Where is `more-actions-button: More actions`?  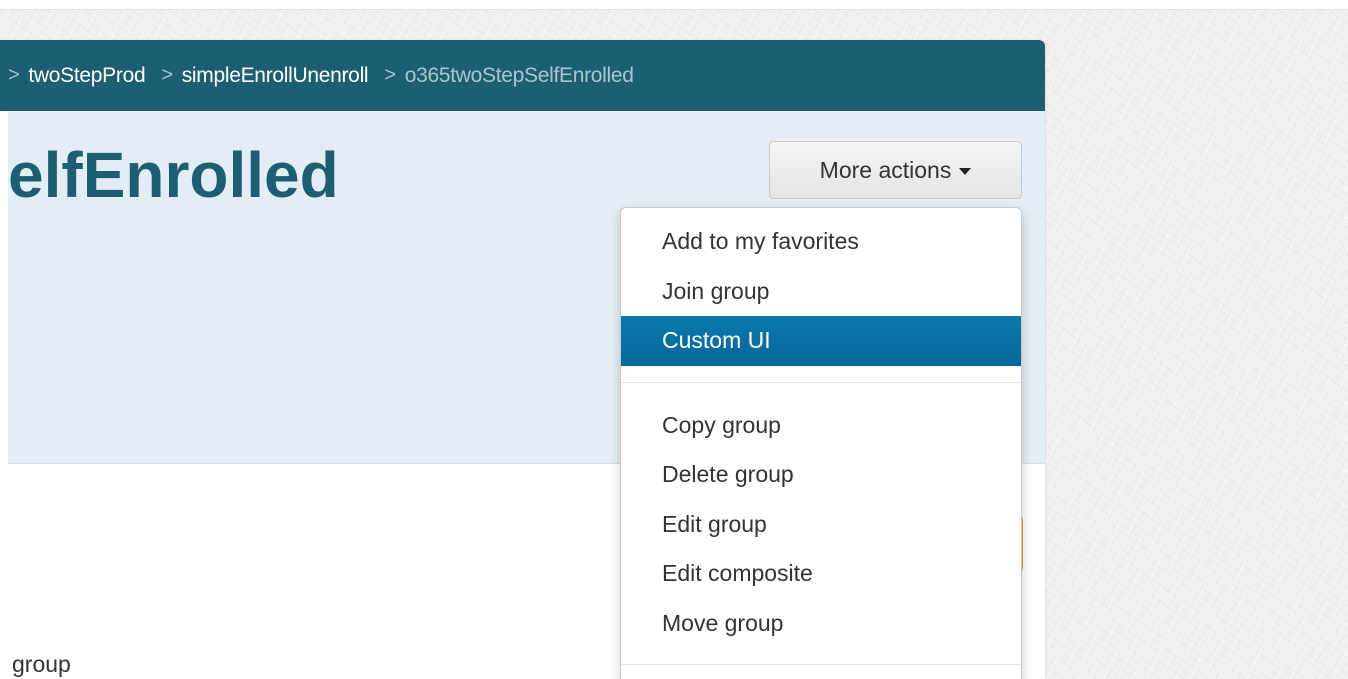 more-actions-button: More actions is located at coordinates (895, 170).